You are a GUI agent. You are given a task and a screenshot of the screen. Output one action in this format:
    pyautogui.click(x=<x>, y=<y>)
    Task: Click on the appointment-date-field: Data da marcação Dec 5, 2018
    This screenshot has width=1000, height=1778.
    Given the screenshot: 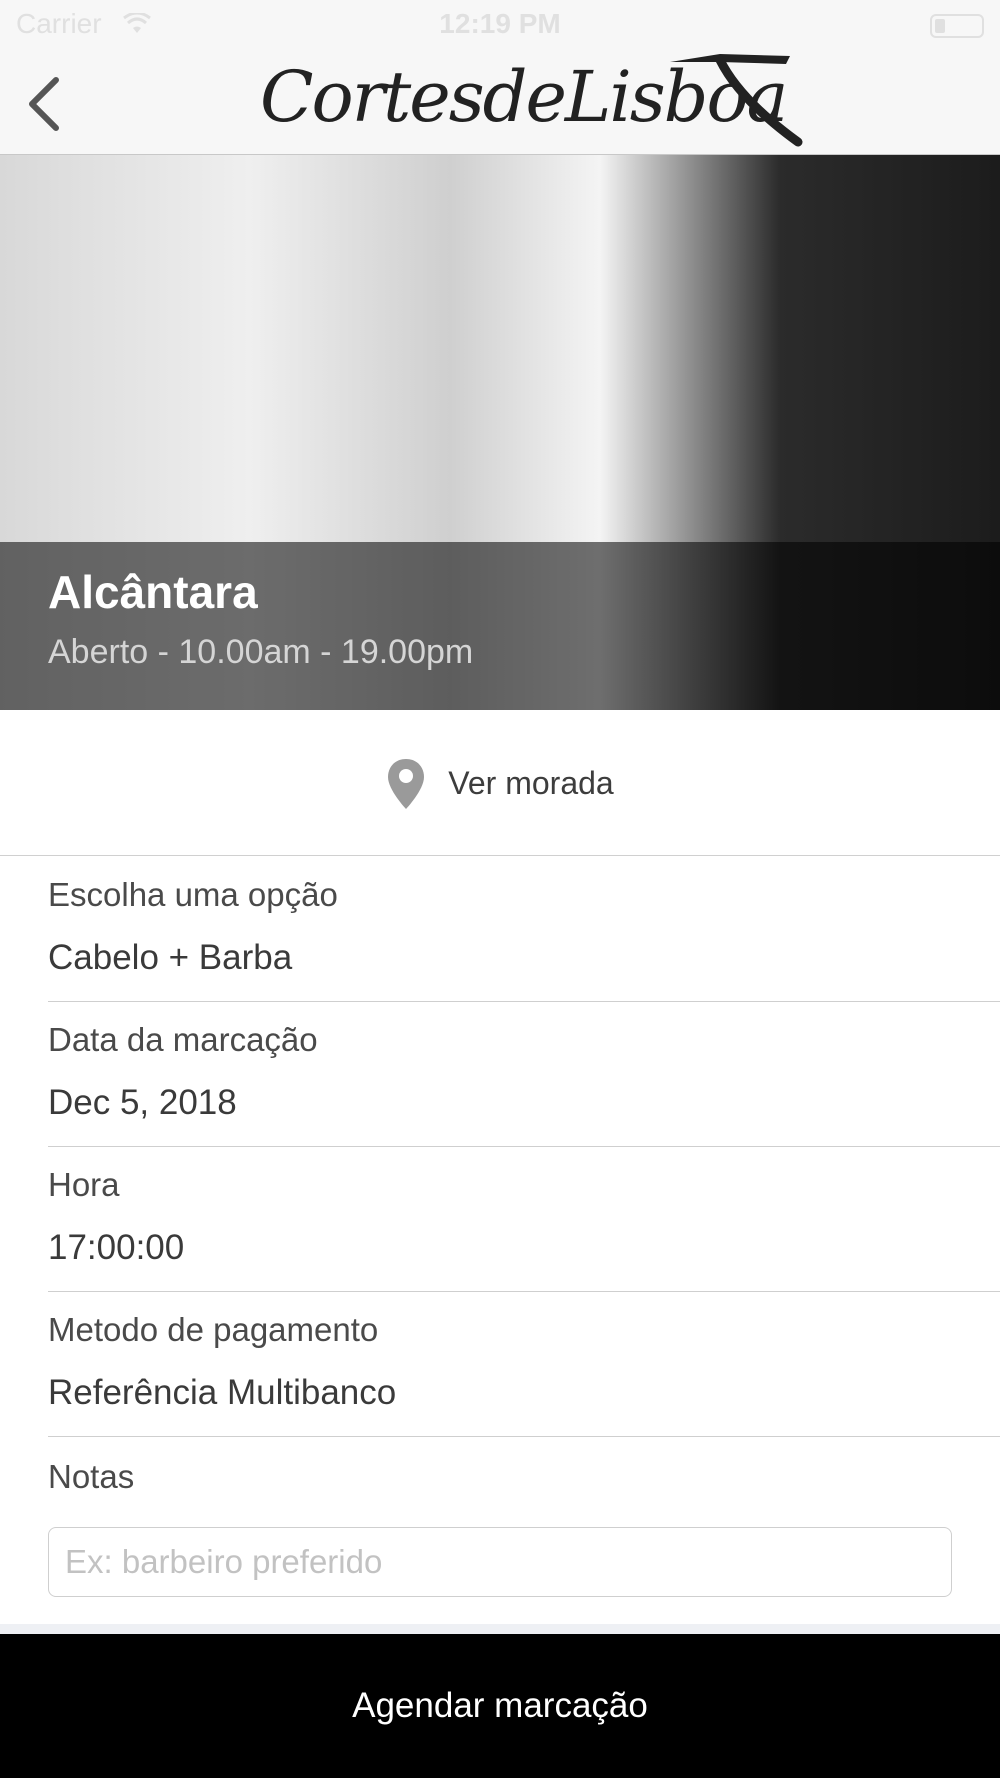 What is the action you would take?
    pyautogui.click(x=524, y=1074)
    